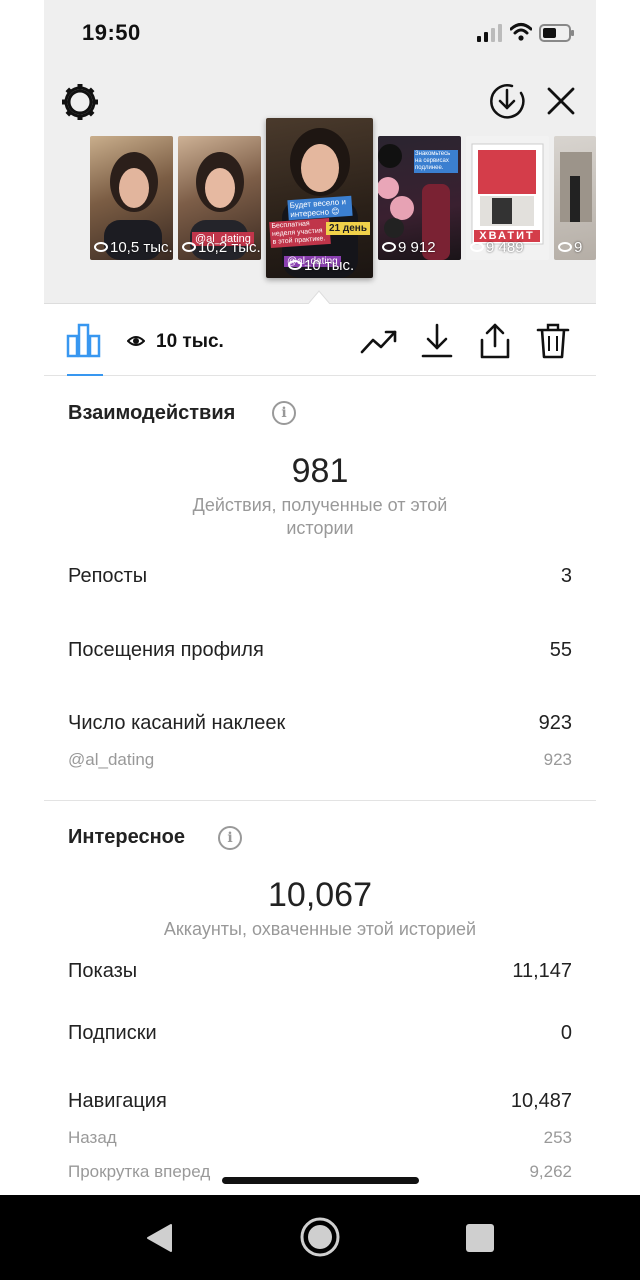 Image resolution: width=640 pixels, height=1280 pixels. What do you see at coordinates (111, 32) in the screenshot?
I see `status-time: 19:50` at bounding box center [111, 32].